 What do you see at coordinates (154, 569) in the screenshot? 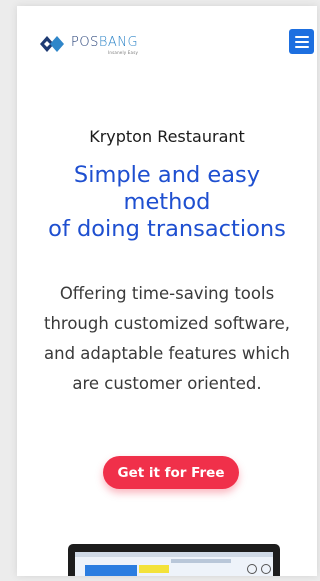
I see `screen-highlight` at bounding box center [154, 569].